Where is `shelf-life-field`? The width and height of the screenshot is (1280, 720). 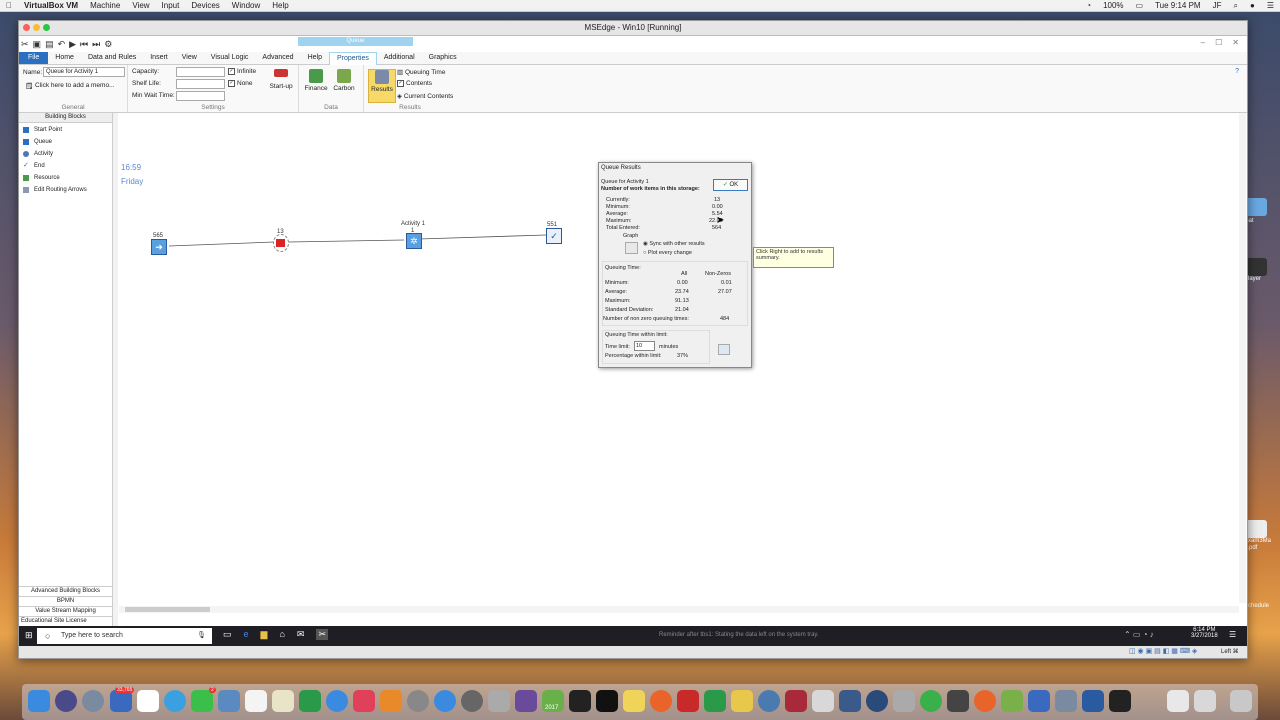 shelf-life-field is located at coordinates (200, 84).